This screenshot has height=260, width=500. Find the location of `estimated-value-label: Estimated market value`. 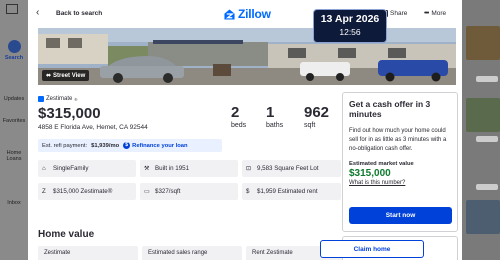

estimated-value-label: Estimated market value is located at coordinates (381, 164).